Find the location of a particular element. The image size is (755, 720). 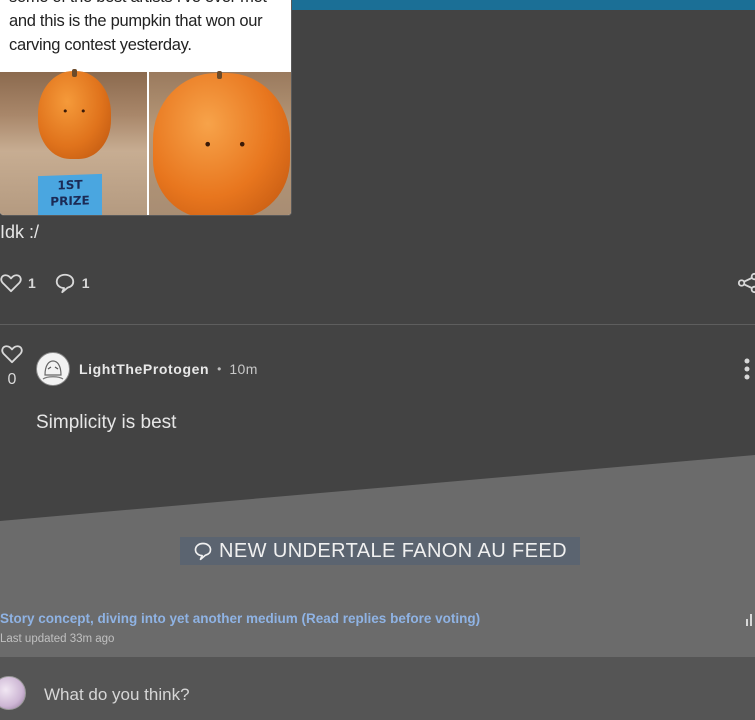

big-pumpkin: • • is located at coordinates (221, 143).